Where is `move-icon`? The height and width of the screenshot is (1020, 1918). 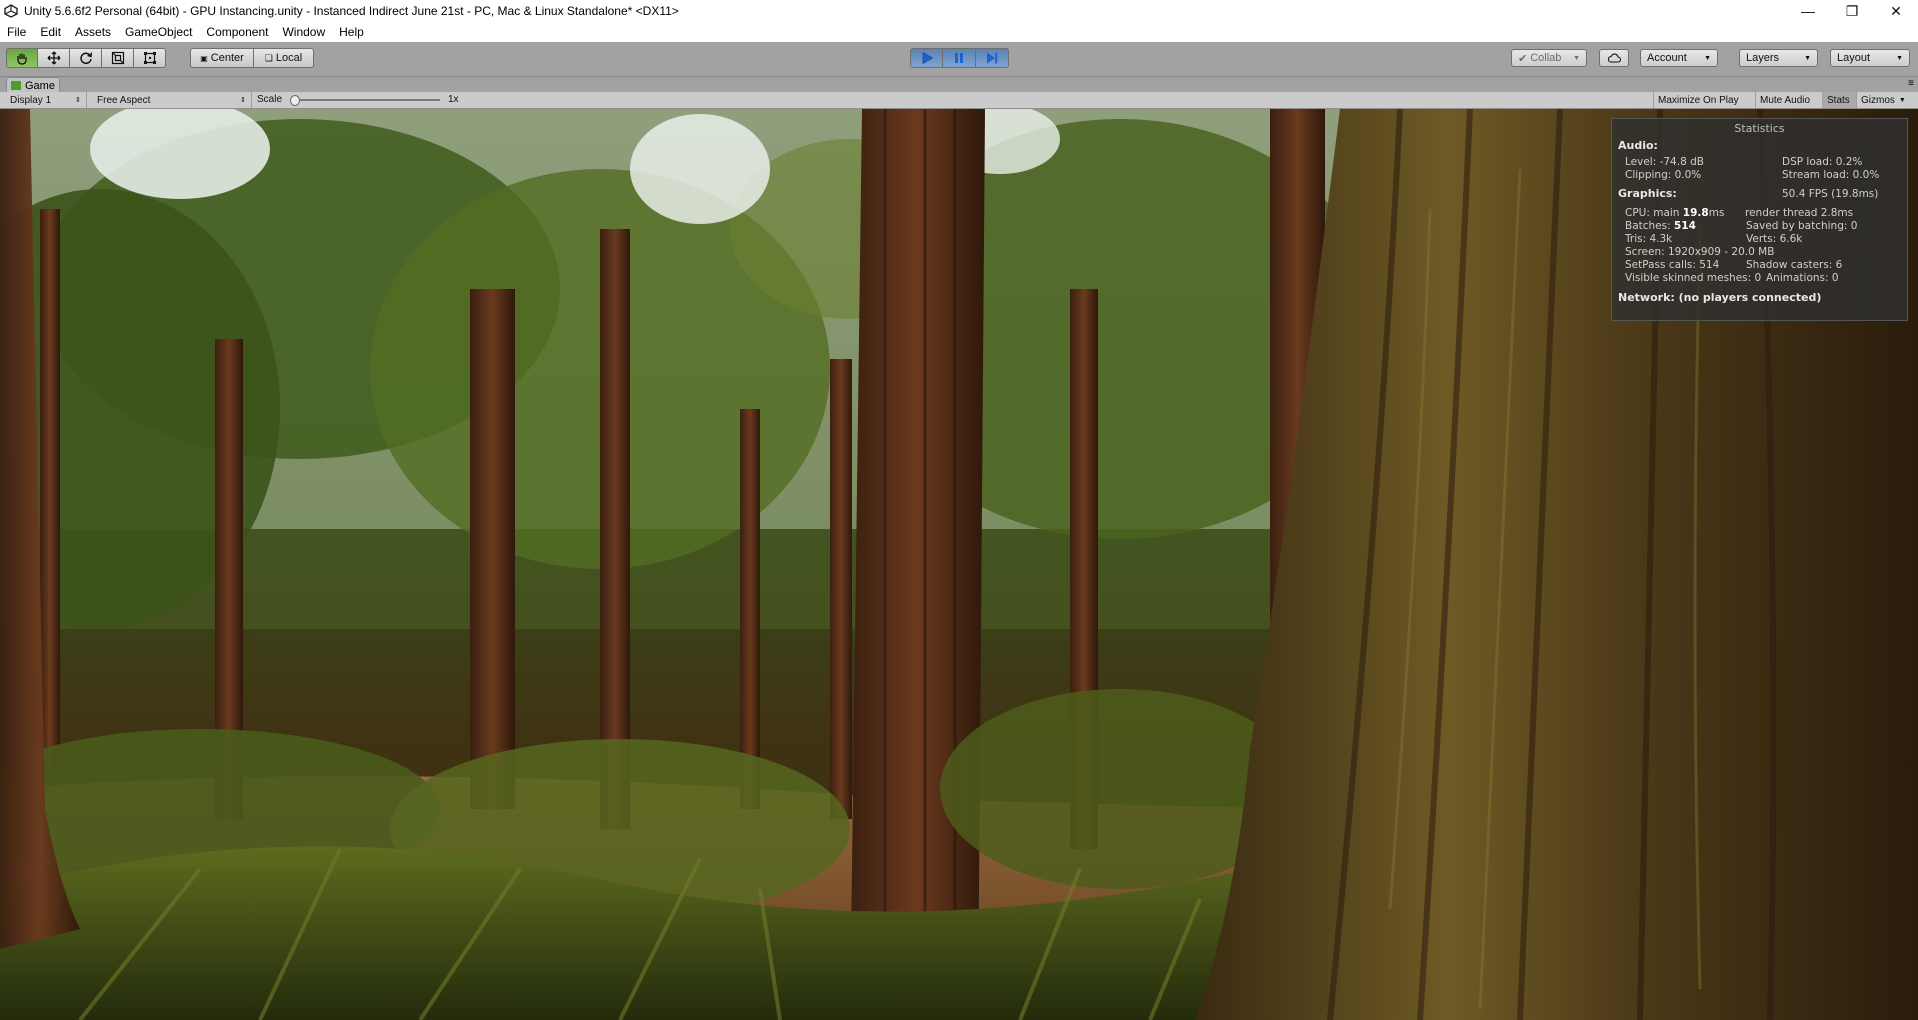
move-icon is located at coordinates (54, 58).